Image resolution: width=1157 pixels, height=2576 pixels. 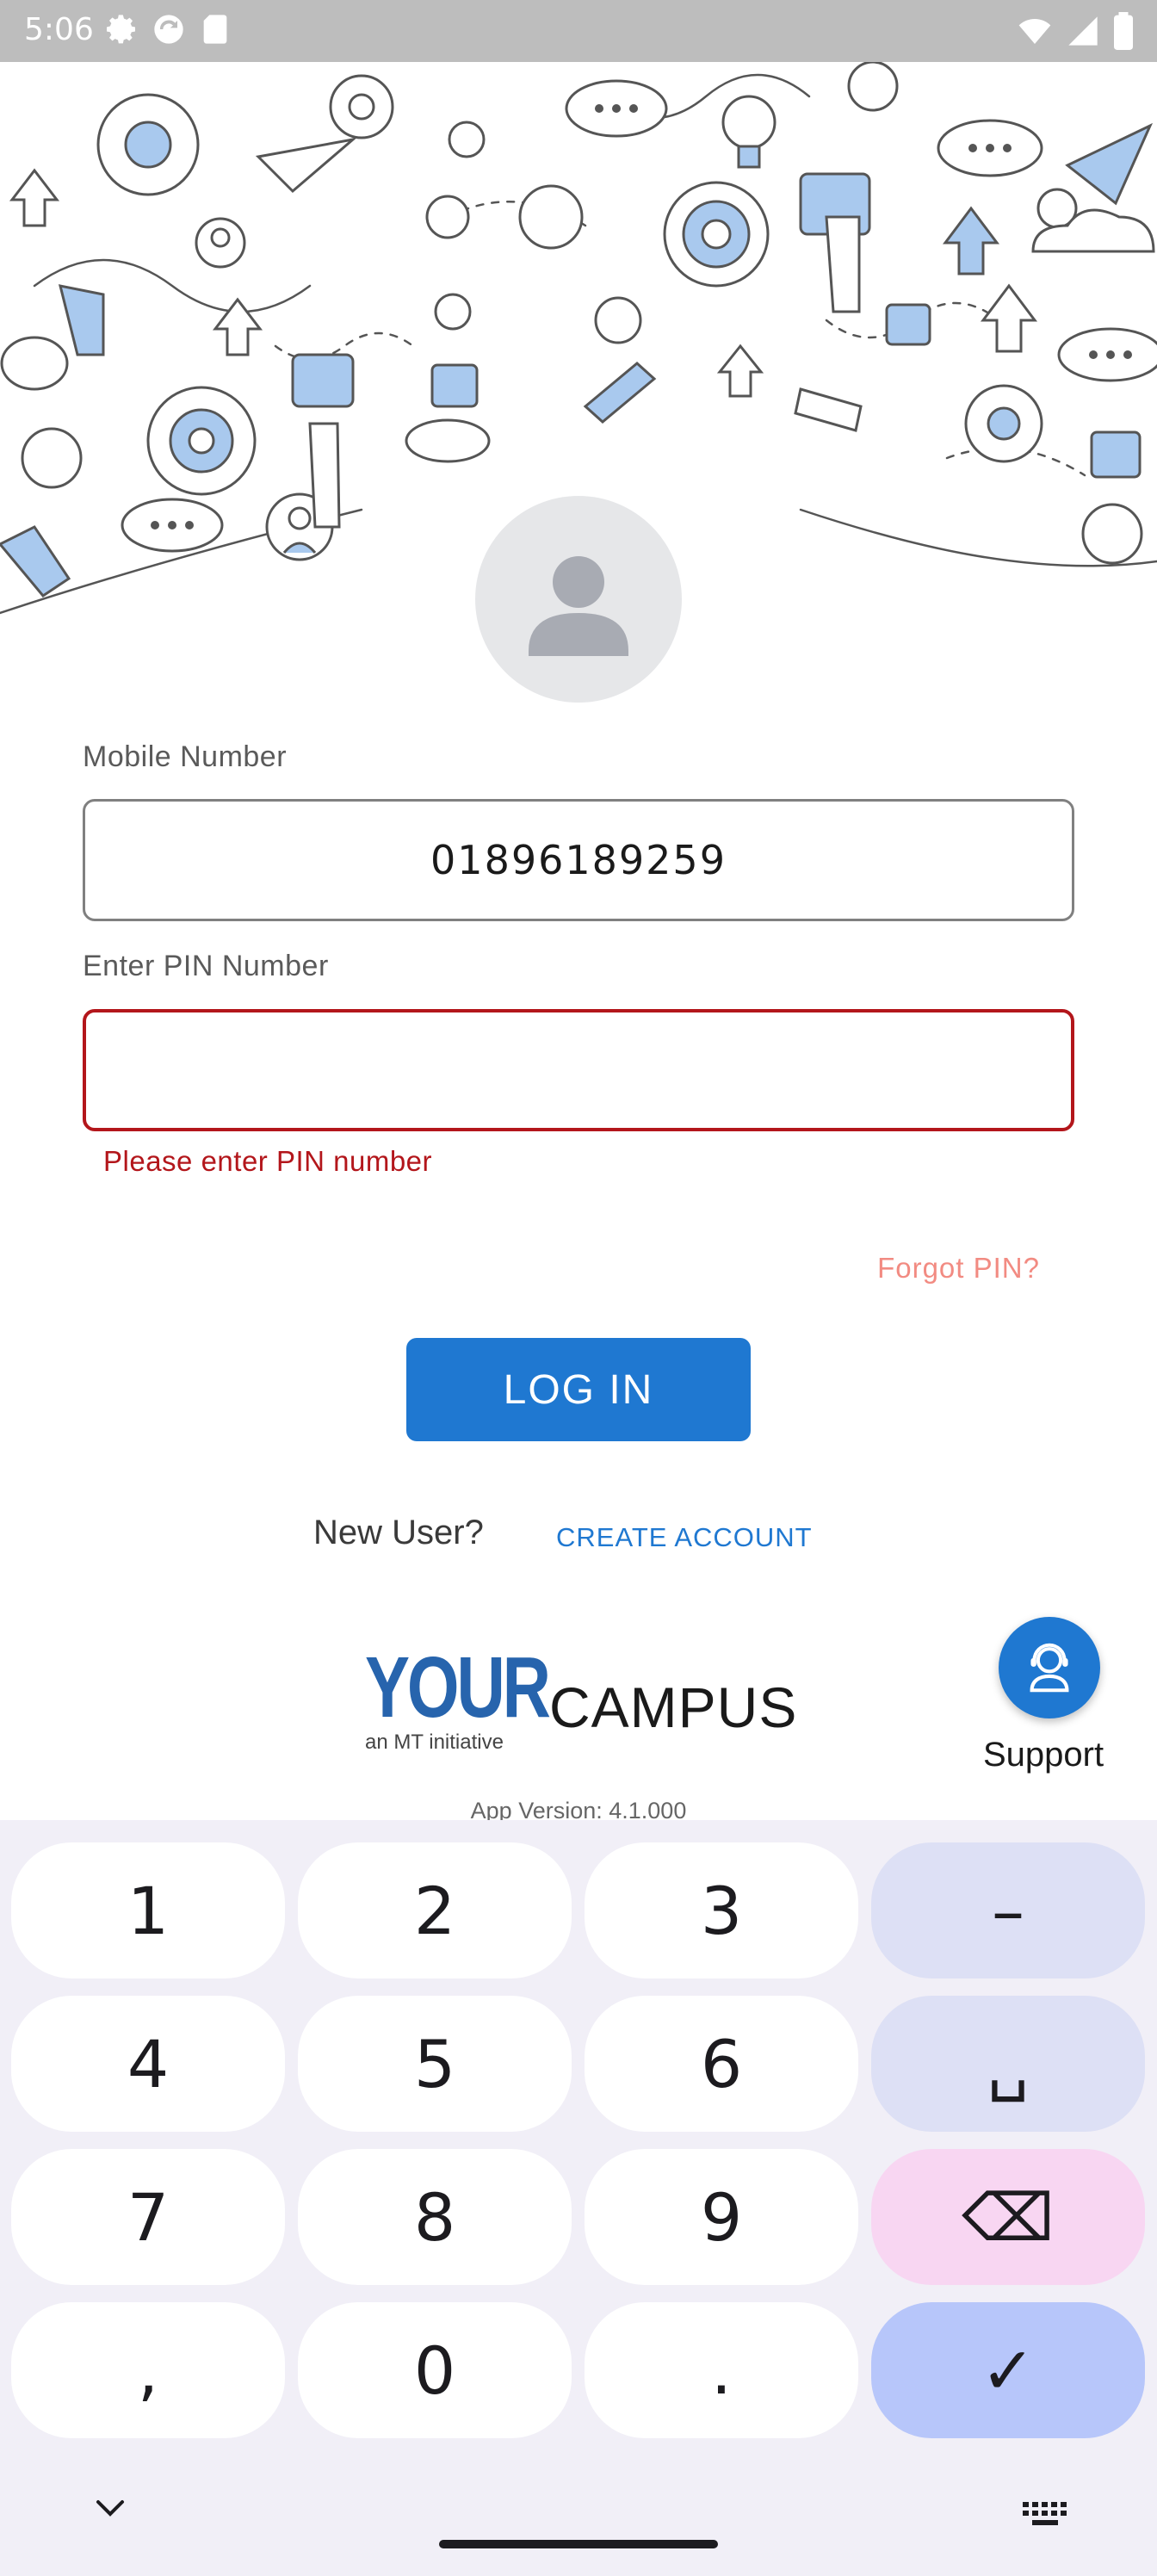 I want to click on sync-icon, so click(x=169, y=29).